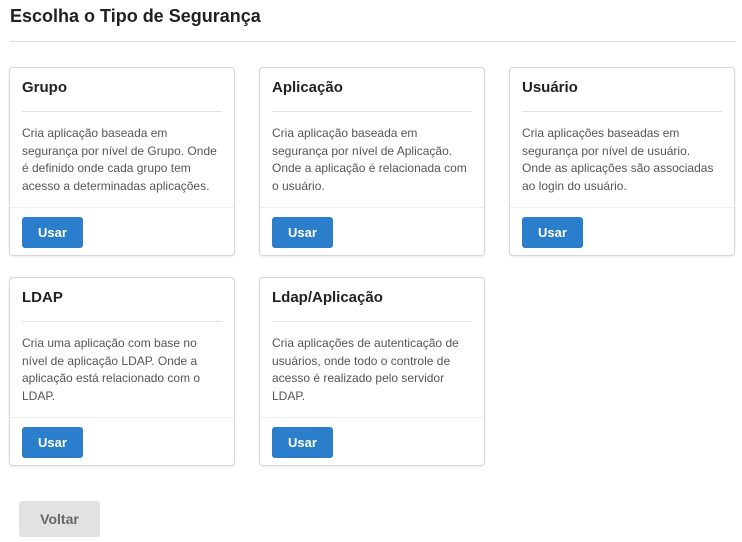 Image resolution: width=742 pixels, height=542 pixels. What do you see at coordinates (59, 519) in the screenshot?
I see `back-button: Voltar` at bounding box center [59, 519].